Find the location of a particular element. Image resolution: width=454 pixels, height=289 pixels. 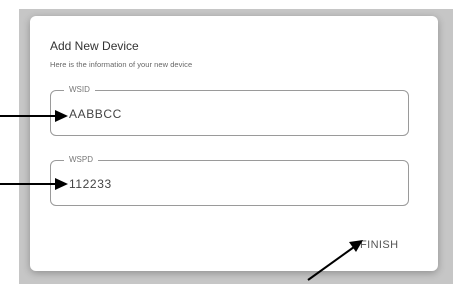

arrow-to-wspd-icon is located at coordinates (34, 184).